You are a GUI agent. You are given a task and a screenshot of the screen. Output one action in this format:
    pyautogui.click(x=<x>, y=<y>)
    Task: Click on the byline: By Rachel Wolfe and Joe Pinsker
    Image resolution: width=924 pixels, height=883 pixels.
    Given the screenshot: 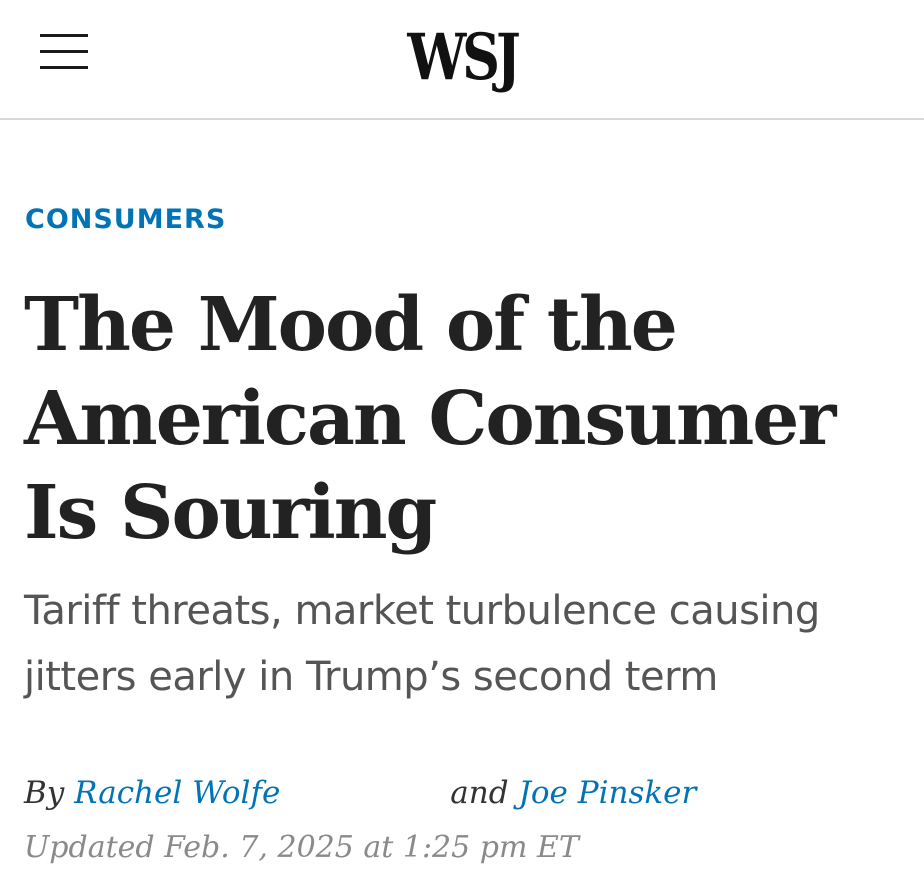 What is the action you would take?
    pyautogui.click(x=360, y=793)
    